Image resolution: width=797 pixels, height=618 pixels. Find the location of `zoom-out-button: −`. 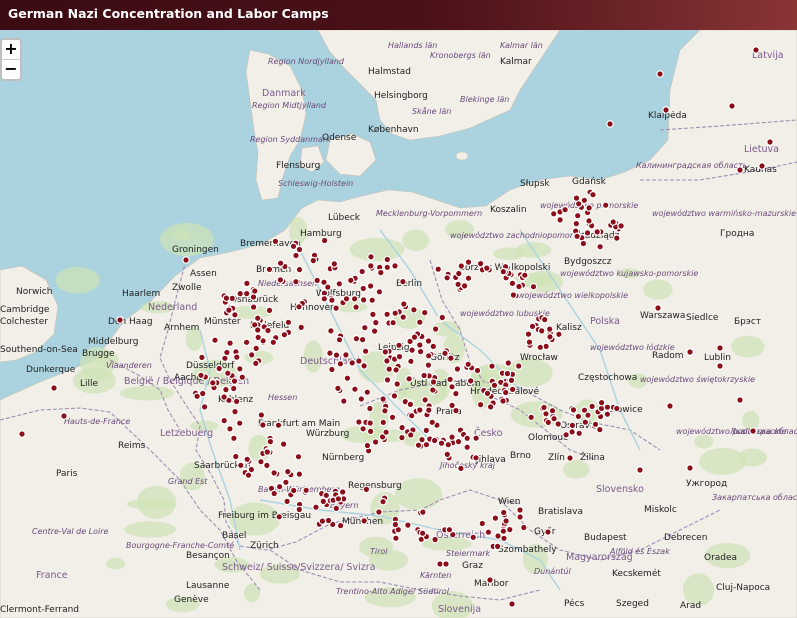

zoom-out-button: − is located at coordinates (11, 69).